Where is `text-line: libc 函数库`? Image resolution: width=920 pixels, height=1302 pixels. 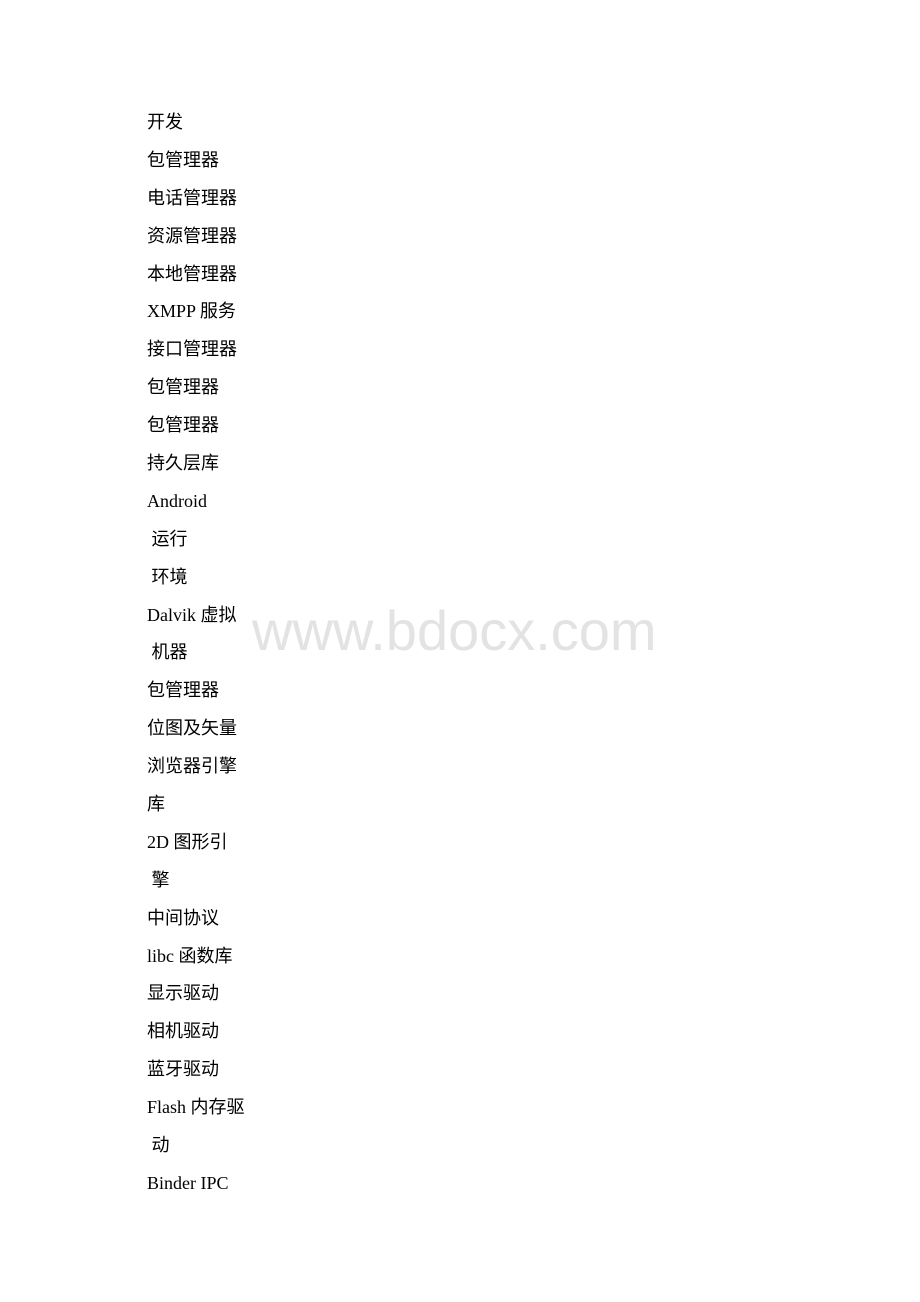
text-line: libc 函数库 is located at coordinates (190, 955).